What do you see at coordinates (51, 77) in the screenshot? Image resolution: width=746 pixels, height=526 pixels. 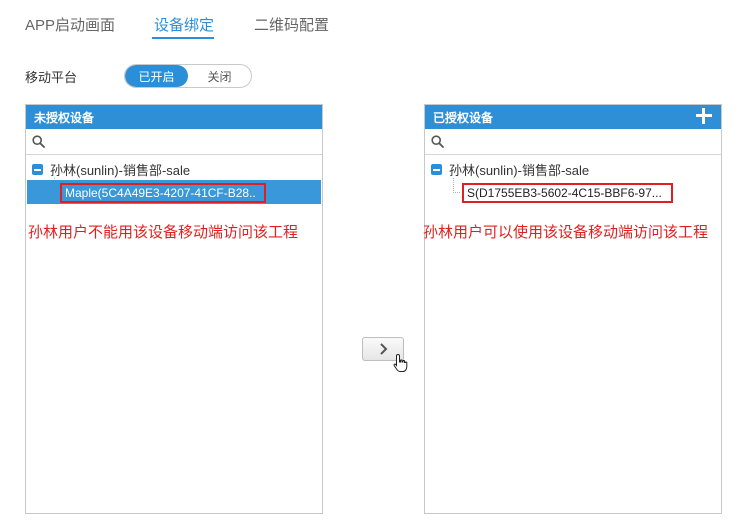 I see `mobile-platform-label: 移动平台` at bounding box center [51, 77].